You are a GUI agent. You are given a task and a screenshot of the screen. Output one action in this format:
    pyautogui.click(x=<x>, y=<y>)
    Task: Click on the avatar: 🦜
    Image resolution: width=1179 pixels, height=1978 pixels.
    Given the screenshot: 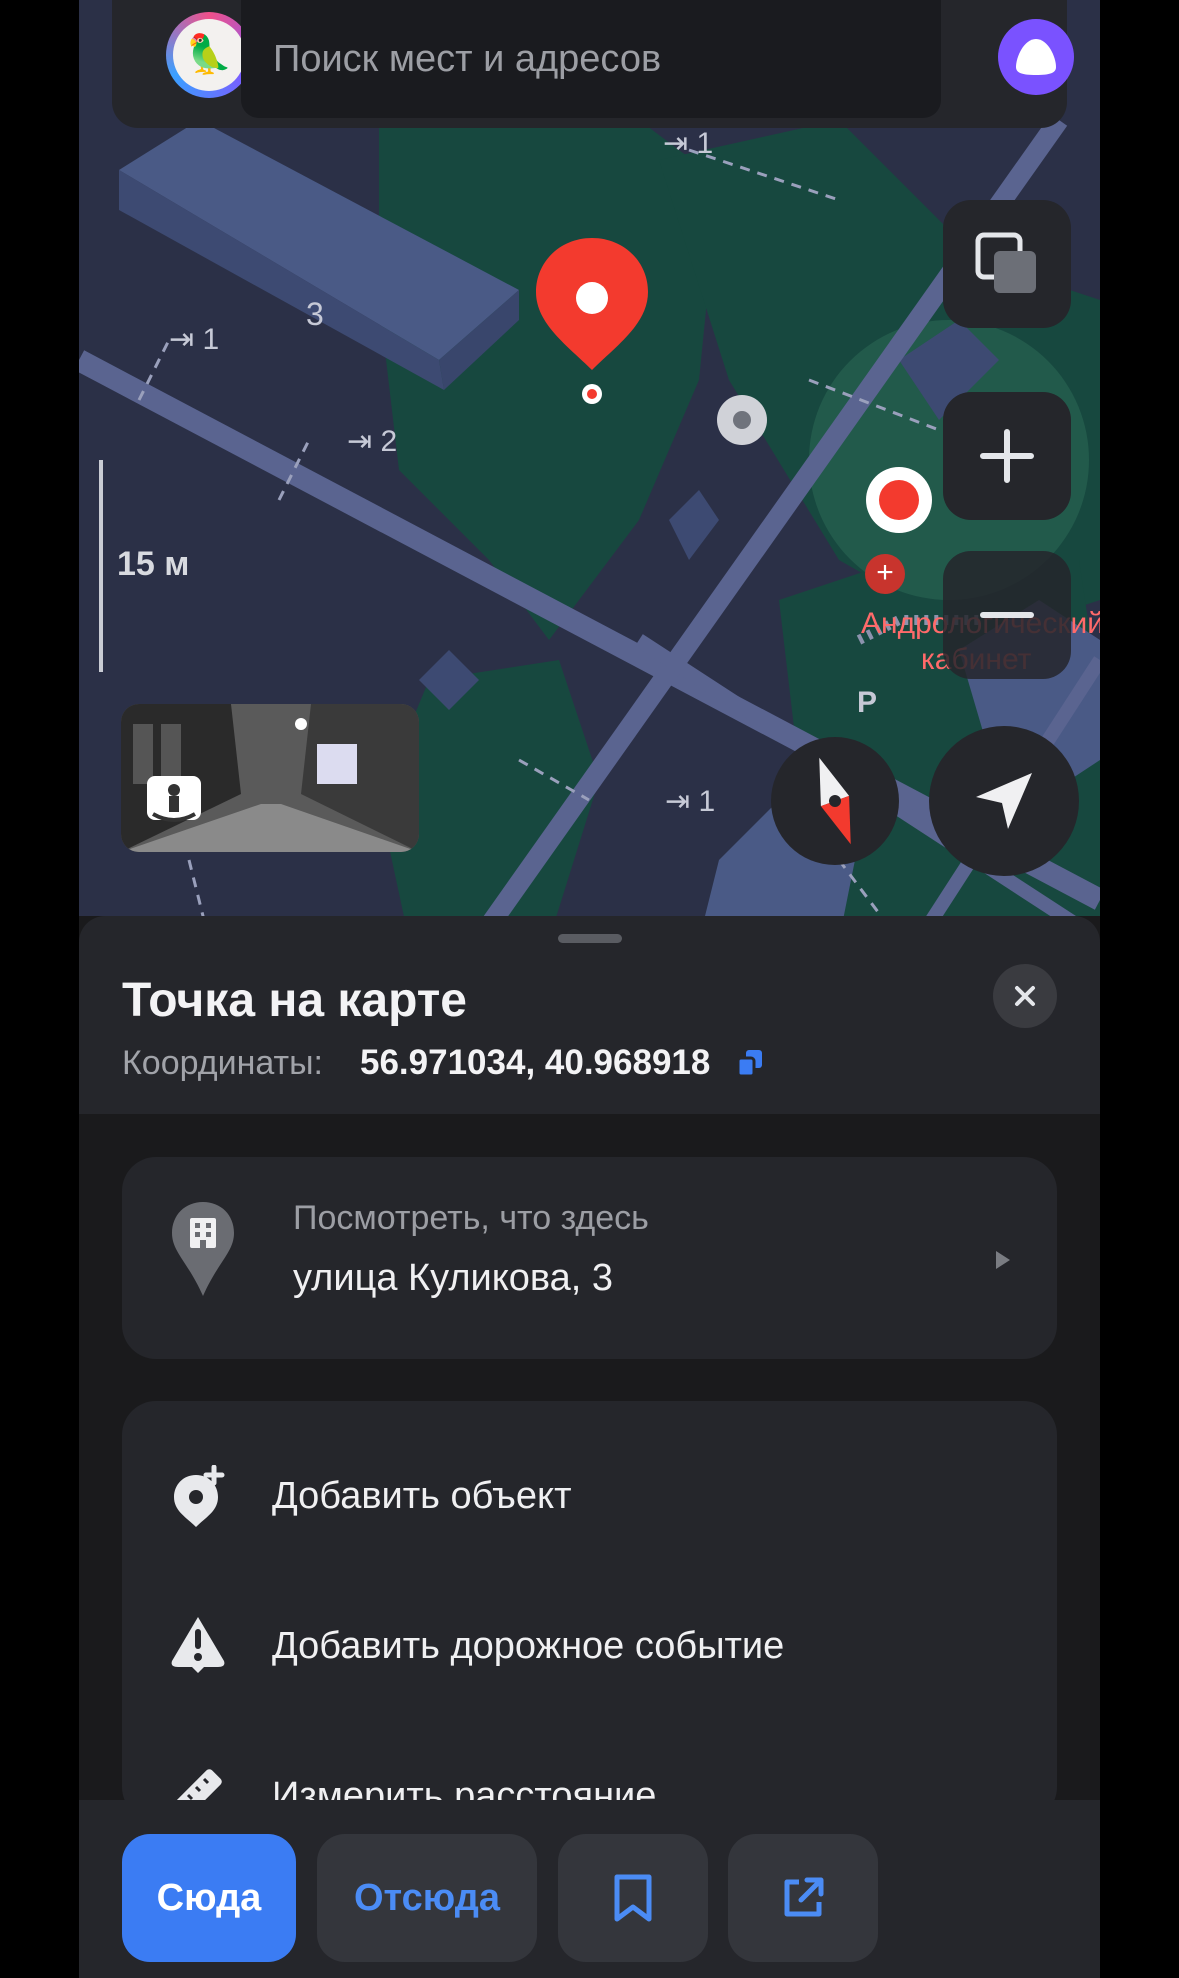 What is the action you would take?
    pyautogui.click(x=209, y=55)
    